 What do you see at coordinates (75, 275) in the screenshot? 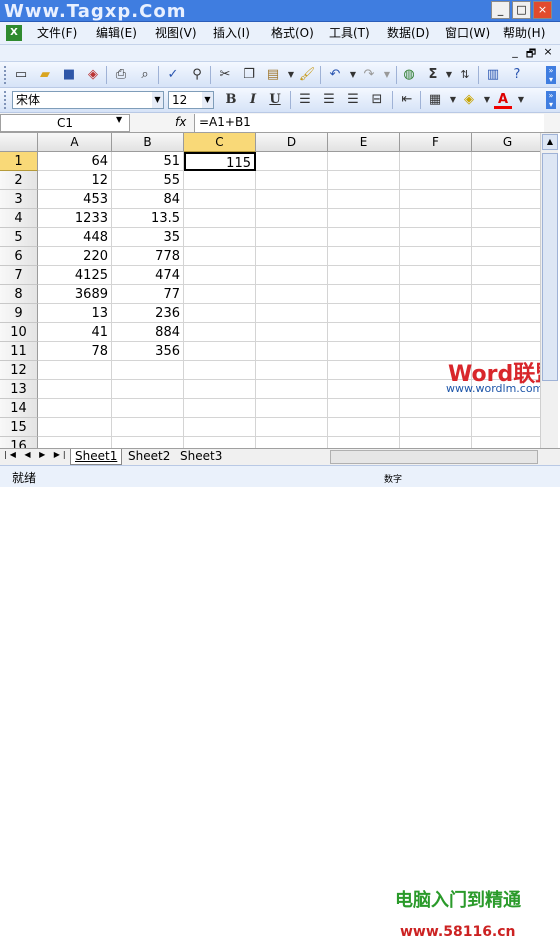
I see `cell-a7: 4125` at bounding box center [75, 275].